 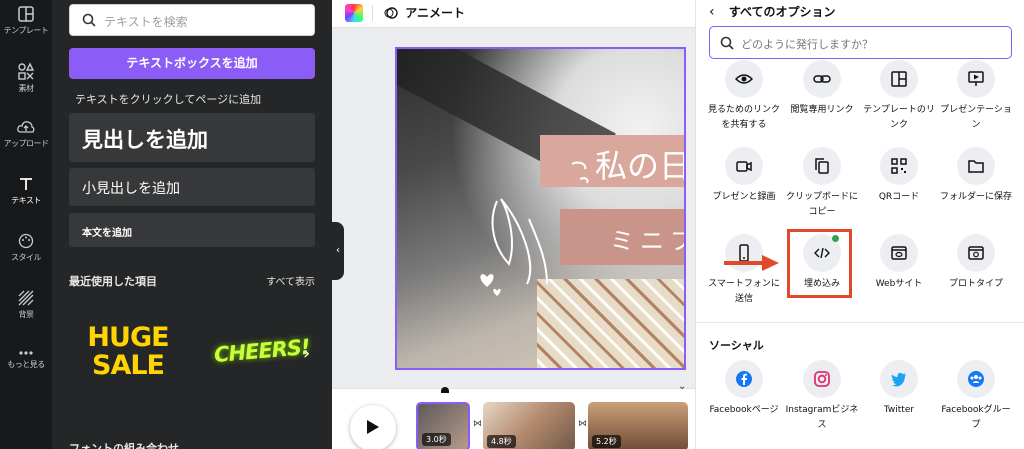 I want to click on add-textbox-button: テキストボックスを追加, so click(x=192, y=63).